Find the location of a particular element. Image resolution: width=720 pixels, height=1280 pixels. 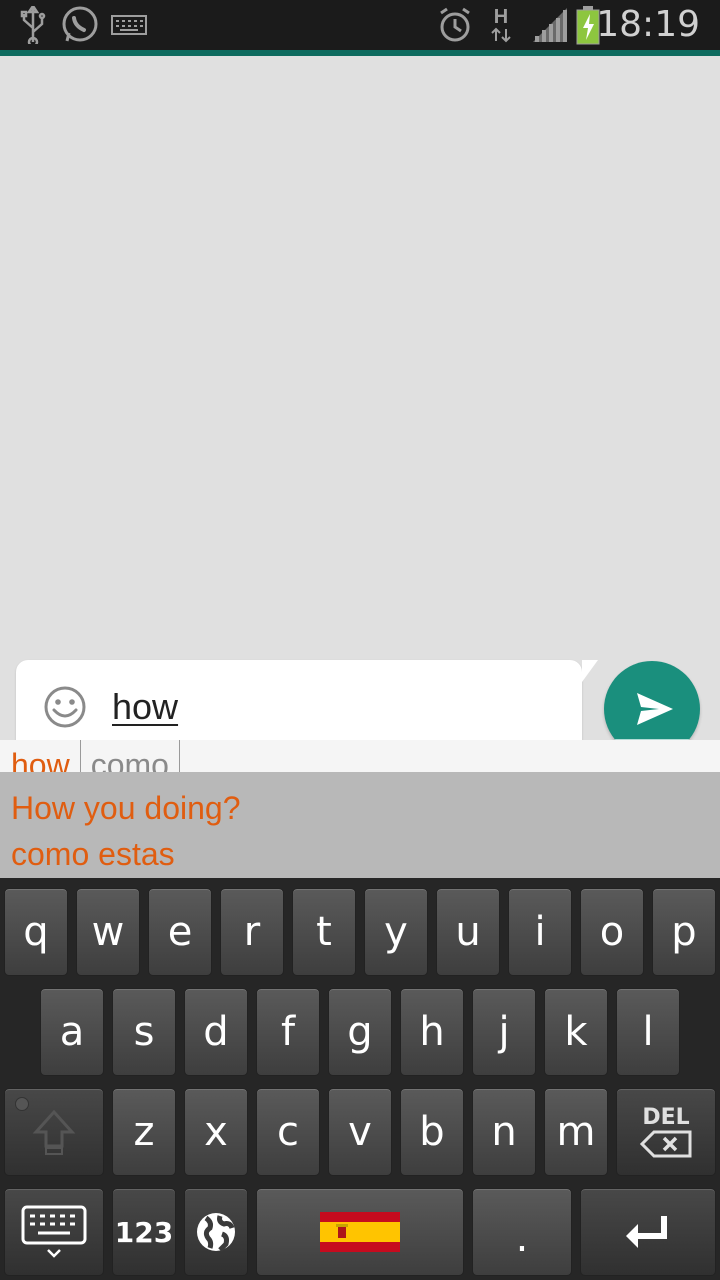

clock: 18:19 is located at coordinates (648, 24).